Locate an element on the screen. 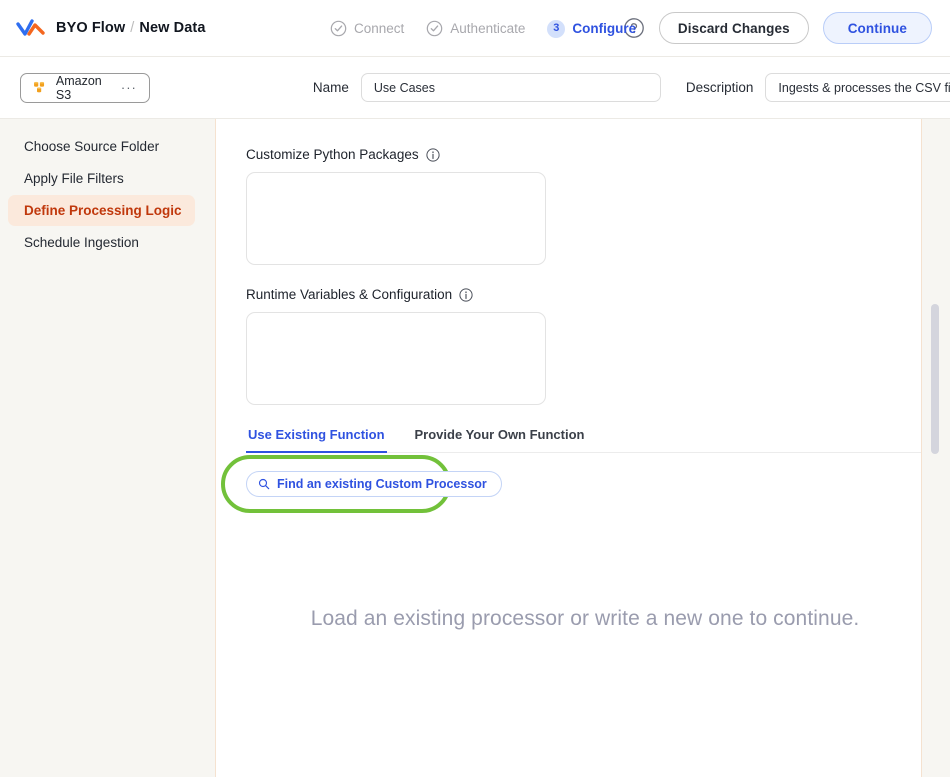 The width and height of the screenshot is (950, 777). sidebar-item-label: Define Processing Logic is located at coordinates (103, 210).